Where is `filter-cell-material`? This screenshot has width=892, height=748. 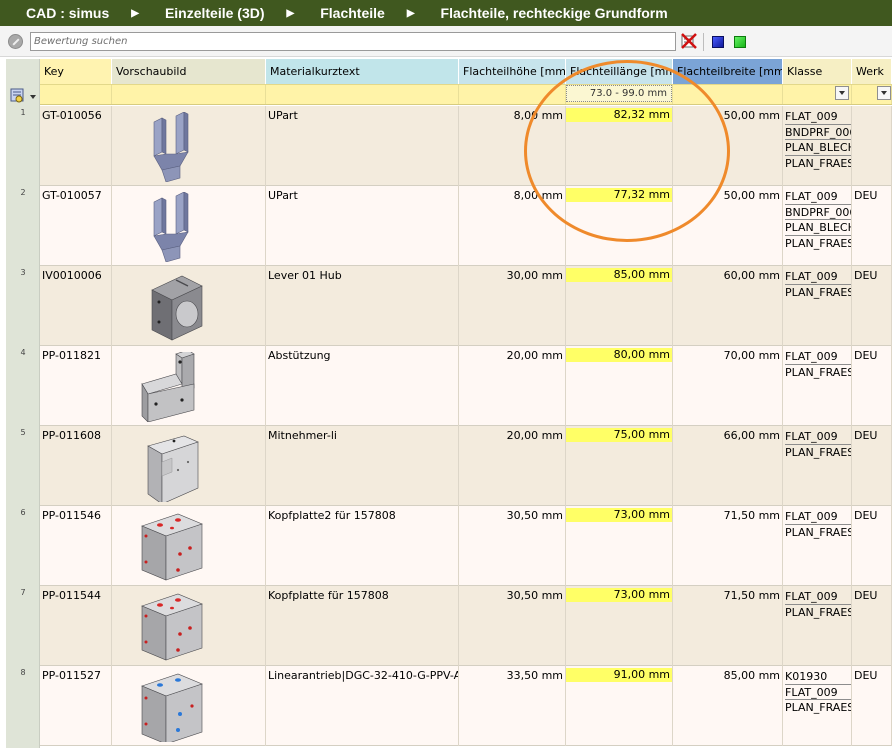
filter-cell-material is located at coordinates (362, 94).